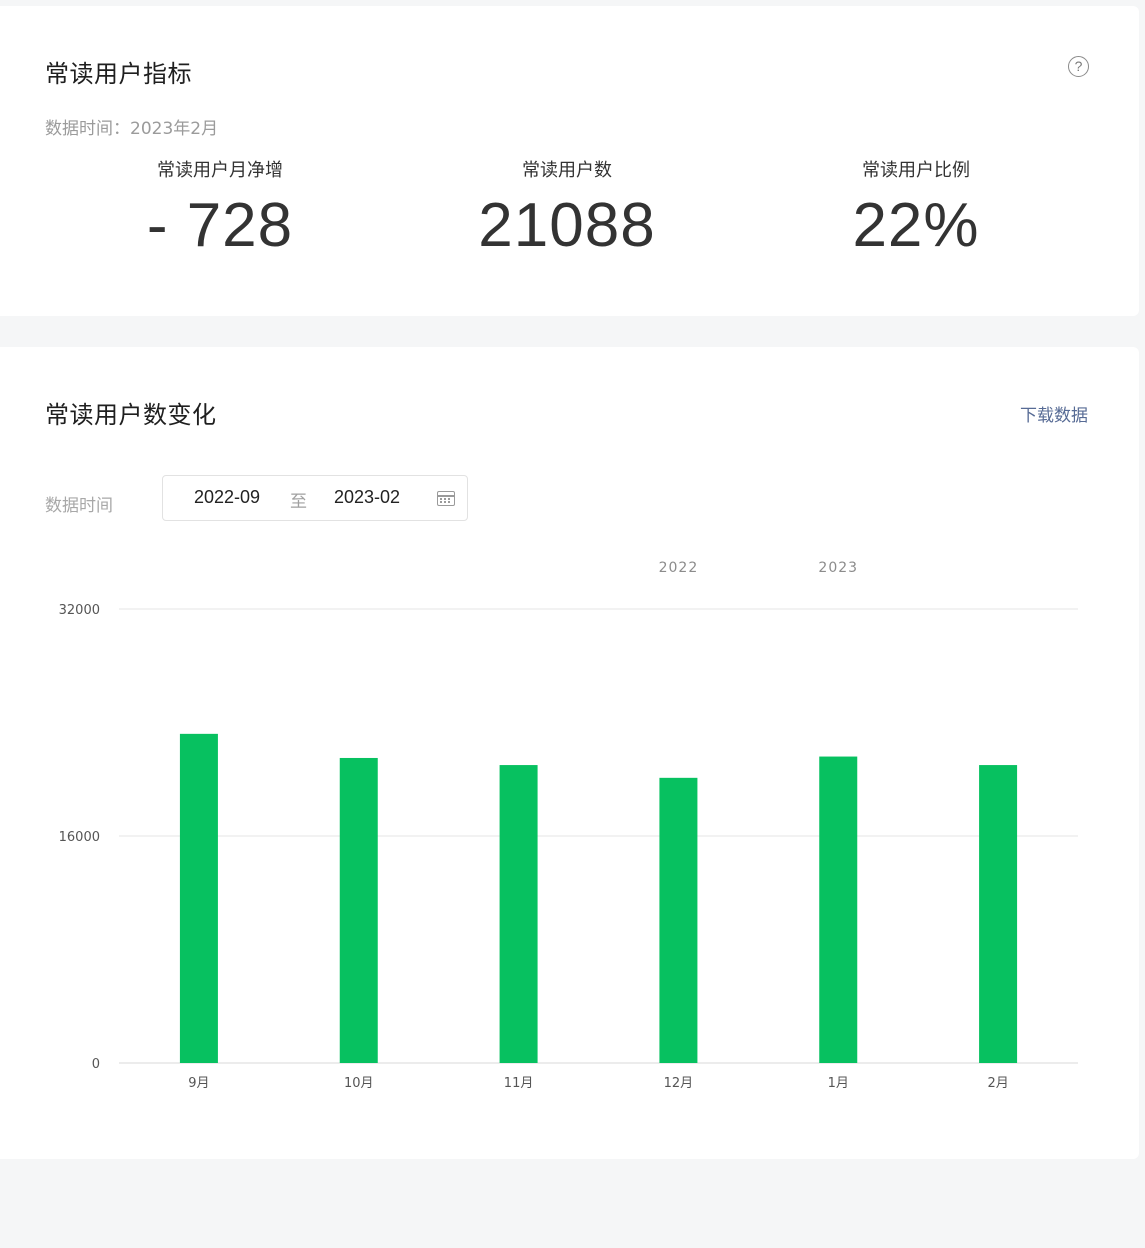 The width and height of the screenshot is (1145, 1248). What do you see at coordinates (220, 225) in the screenshot?
I see `metric-value: - 728` at bounding box center [220, 225].